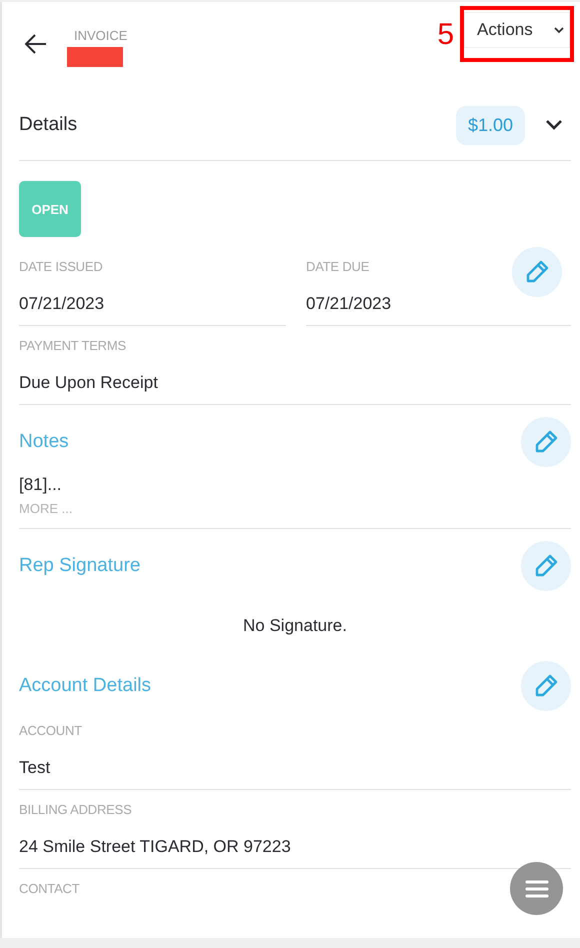  Describe the element at coordinates (48, 125) in the screenshot. I see `section-title: Details` at that location.